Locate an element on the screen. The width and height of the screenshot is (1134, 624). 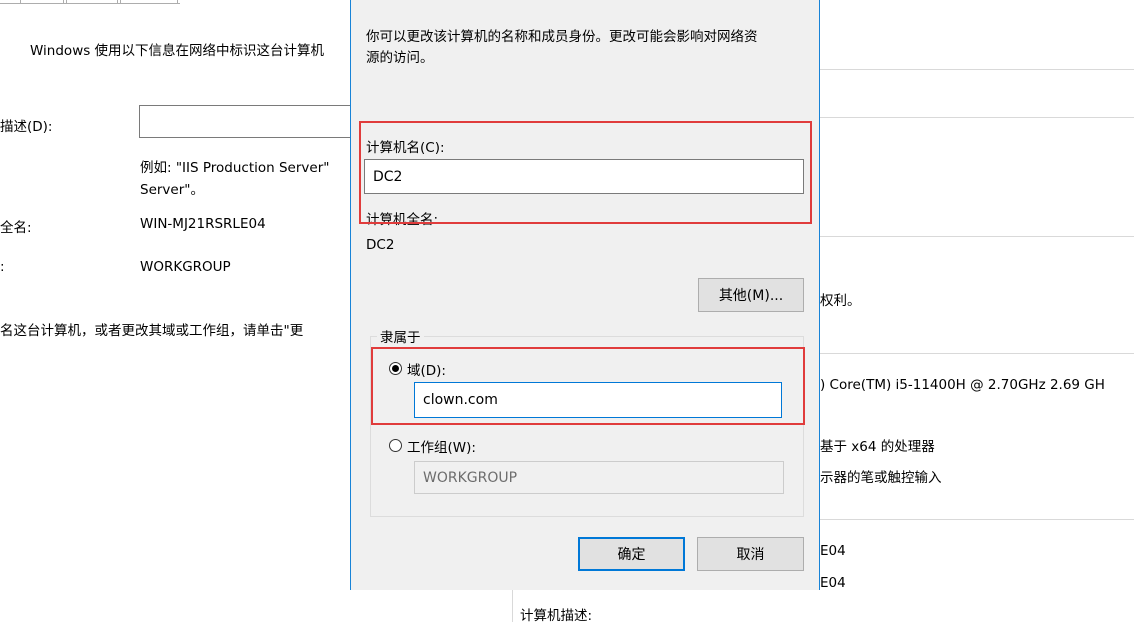
dialog-intro: 源的访问。 is located at coordinates (400, 58).